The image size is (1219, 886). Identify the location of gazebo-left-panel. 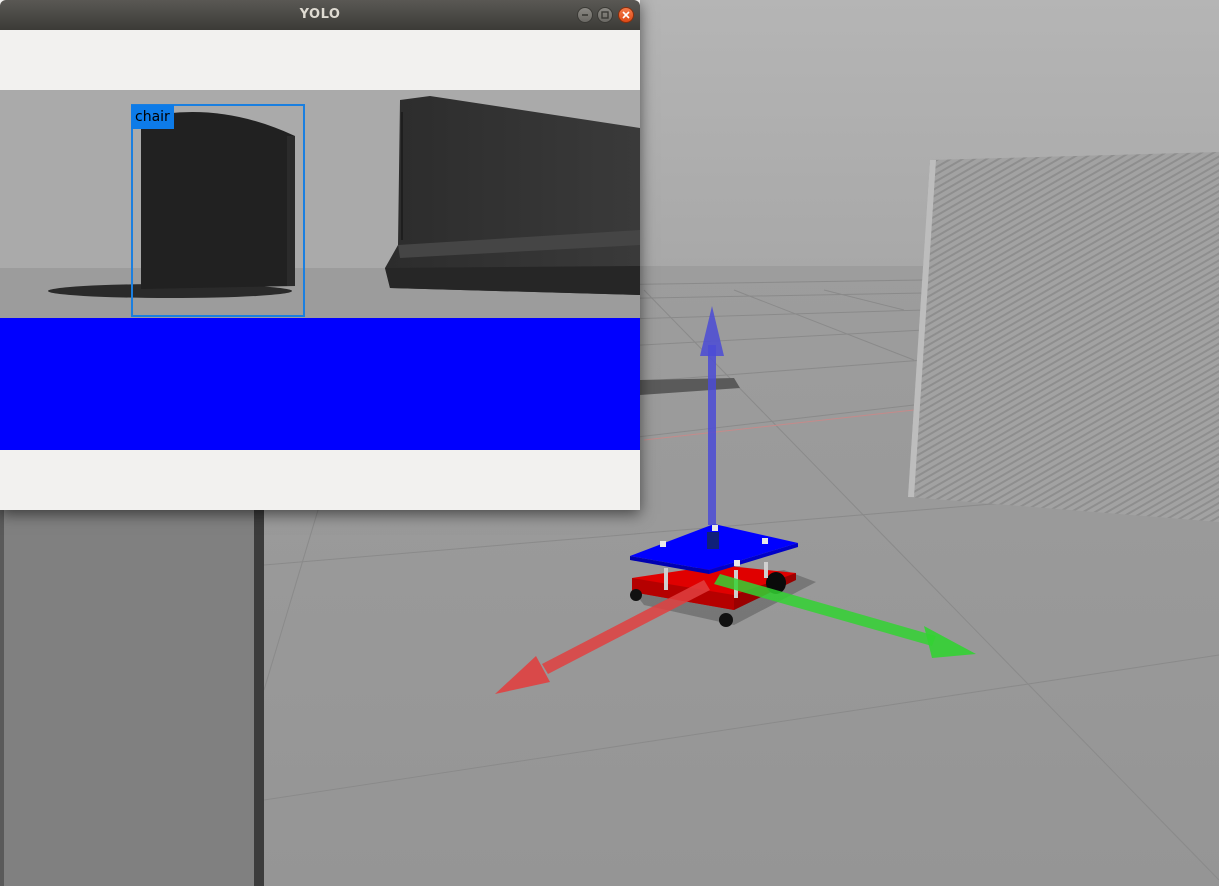
(127, 698).